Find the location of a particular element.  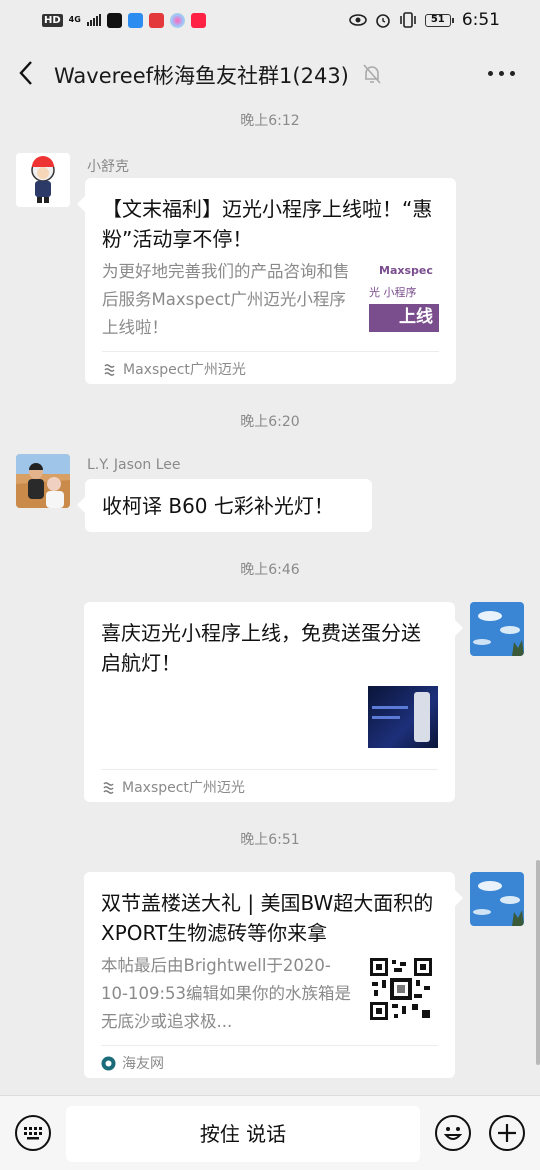

status-bar: HD 4G 51 6:51 is located at coordinates (270, 20).